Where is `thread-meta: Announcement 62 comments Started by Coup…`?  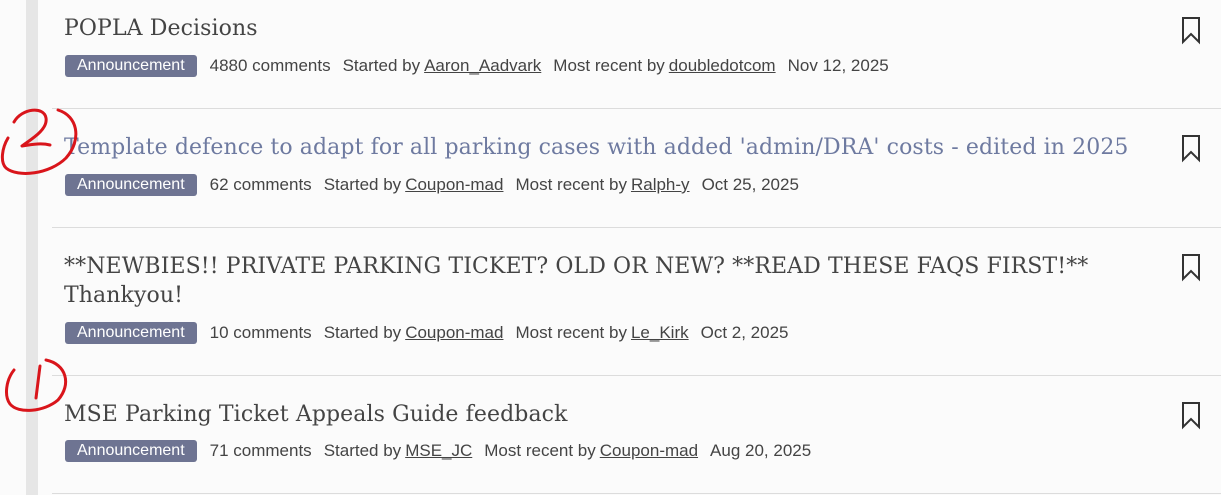 thread-meta: Announcement 62 comments Started by Coup… is located at coordinates (432, 185).